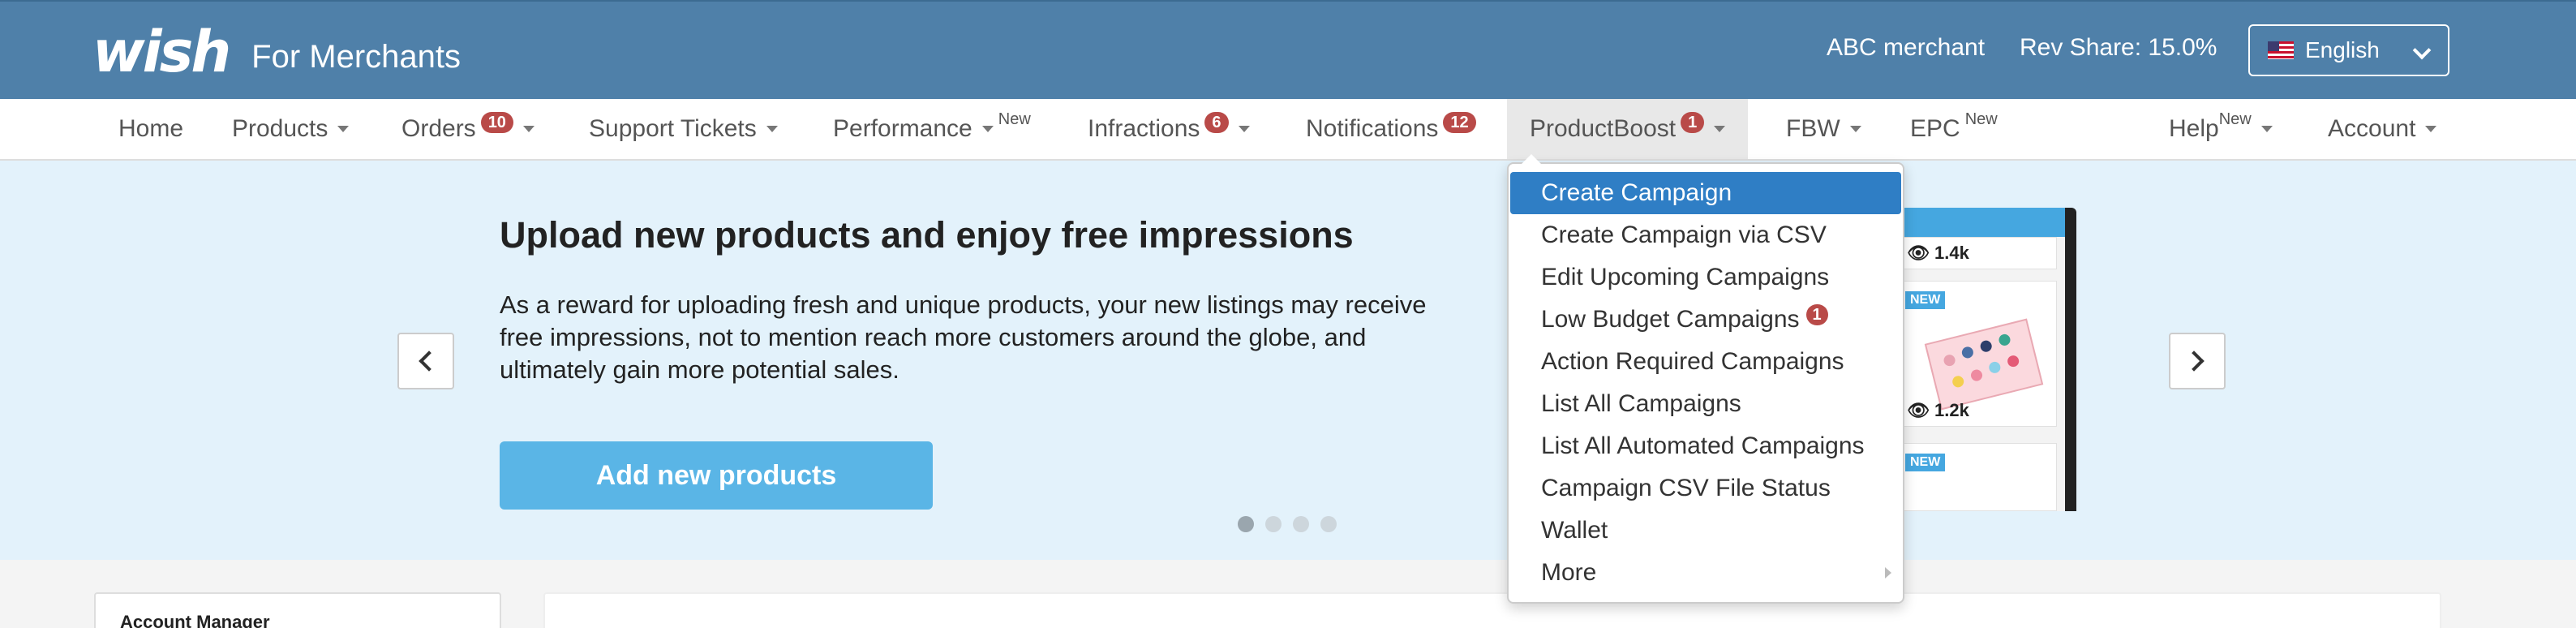  I want to click on infractions-badge: 6, so click(1216, 122).